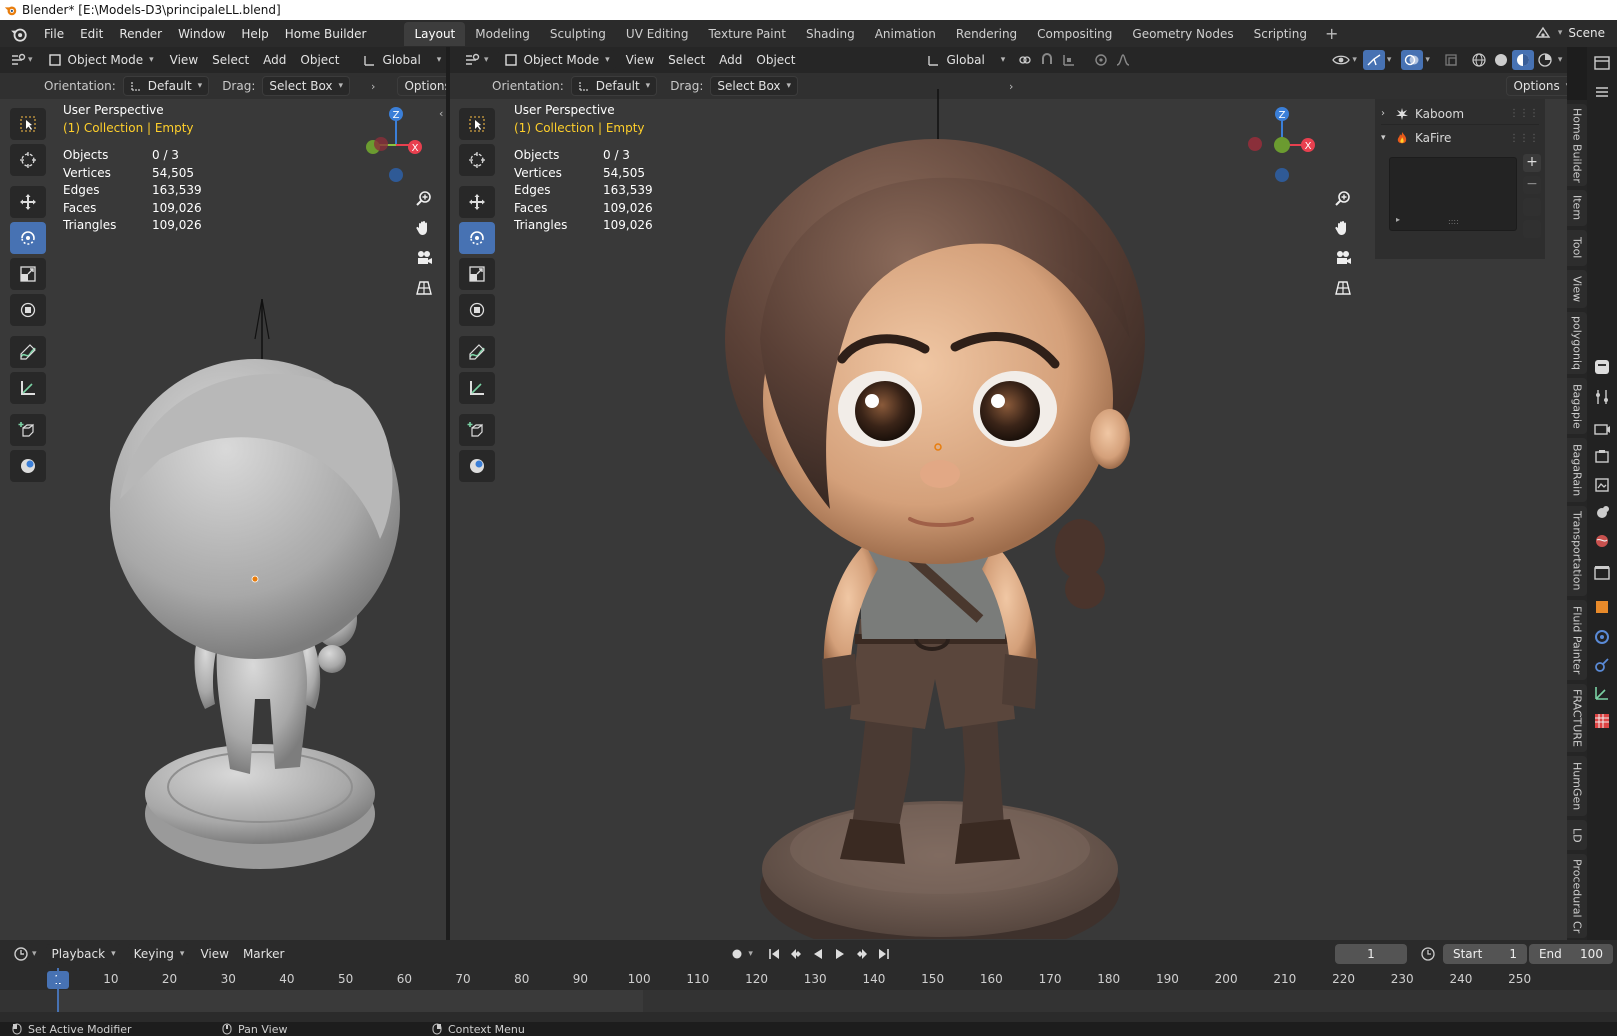  I want to click on left-drag-dropdown: Select Box ▾, so click(306, 86).